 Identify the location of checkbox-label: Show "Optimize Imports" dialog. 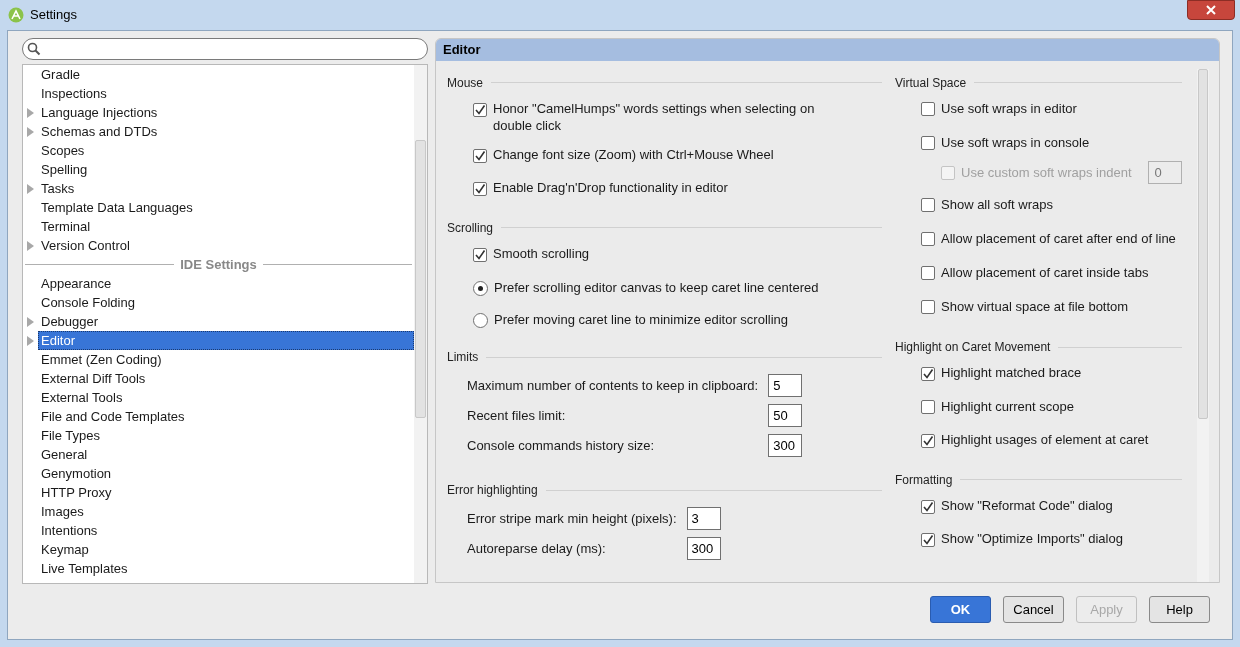
(1032, 538).